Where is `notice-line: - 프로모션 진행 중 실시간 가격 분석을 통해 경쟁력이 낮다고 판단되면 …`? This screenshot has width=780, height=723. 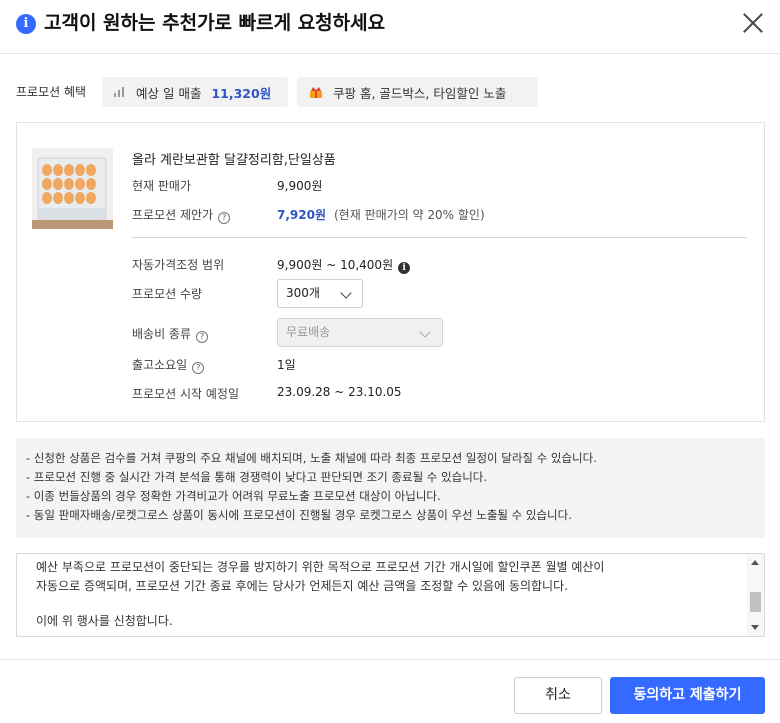
notice-line: - 프로모션 진행 중 실시간 가격 분석을 통해 경쟁력이 낮다고 판단되면 … is located at coordinates (257, 477).